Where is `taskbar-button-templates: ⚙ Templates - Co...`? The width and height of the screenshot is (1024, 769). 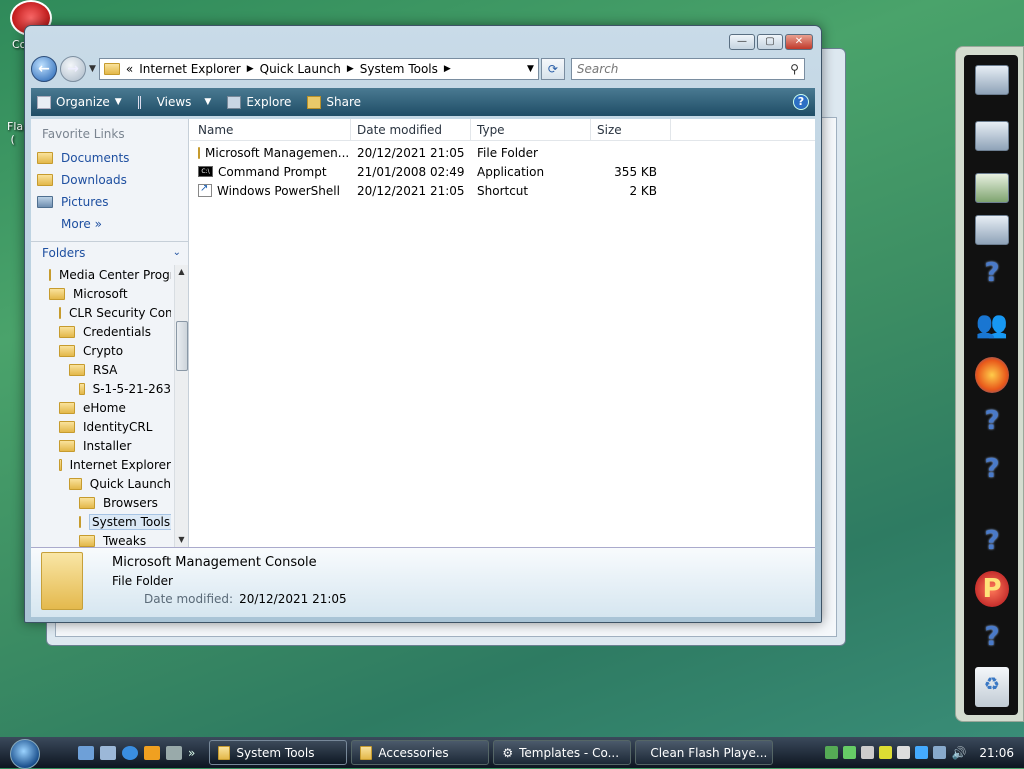 taskbar-button-templates: ⚙ Templates - Co... is located at coordinates (562, 752).